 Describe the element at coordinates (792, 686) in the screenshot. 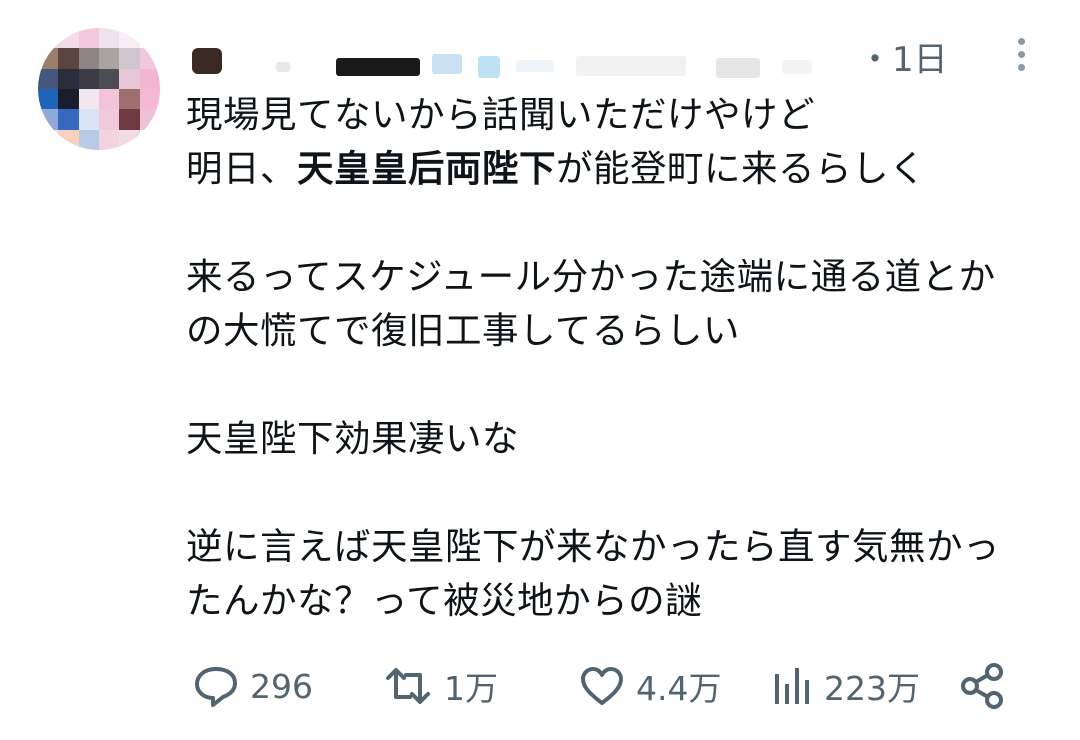

I see `bar-chart-icon` at that location.